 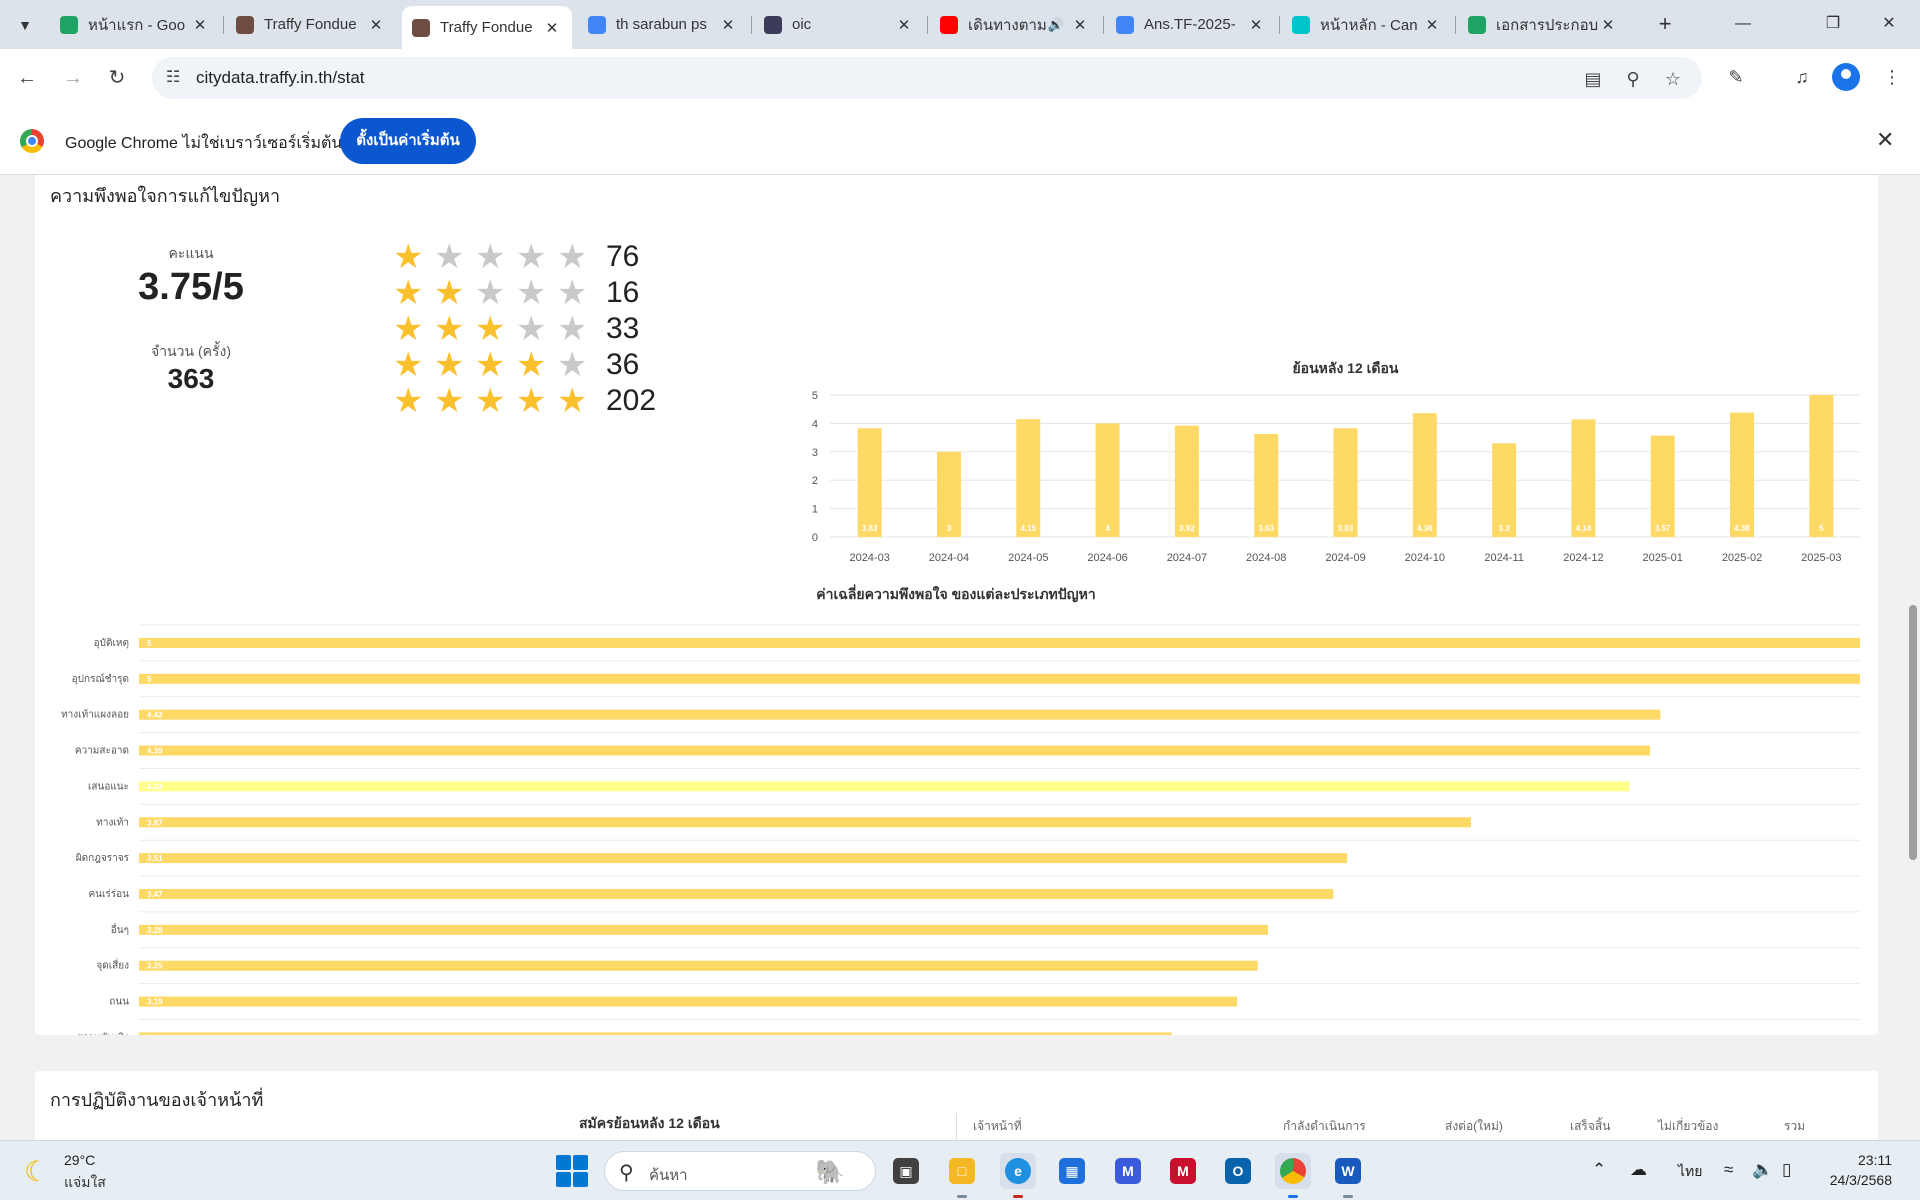 What do you see at coordinates (1238, 1171) in the screenshot?
I see `outlook-icon: O` at bounding box center [1238, 1171].